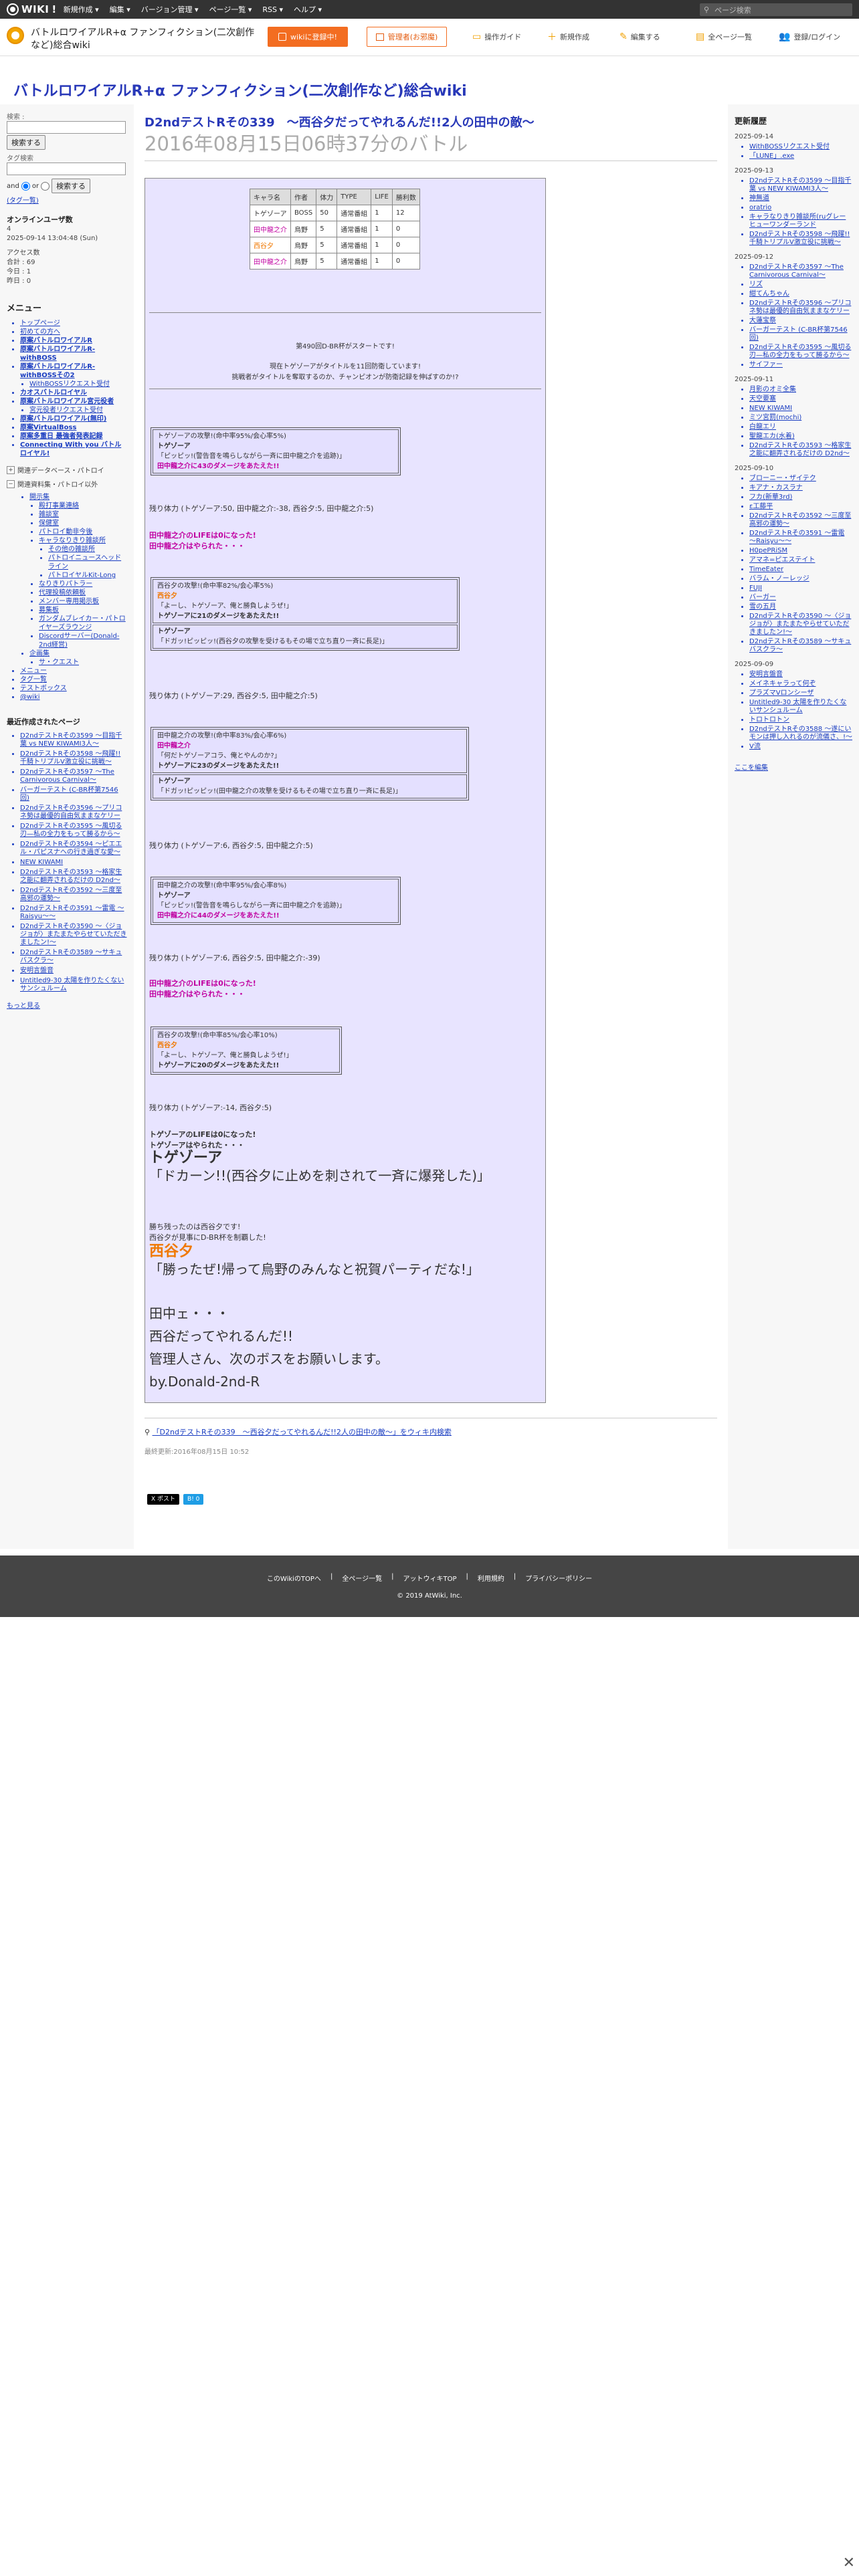 Image resolution: width=859 pixels, height=2576 pixels. What do you see at coordinates (801, 409) in the screenshot?
I see `update-item: NEW KIWAMI` at bounding box center [801, 409].